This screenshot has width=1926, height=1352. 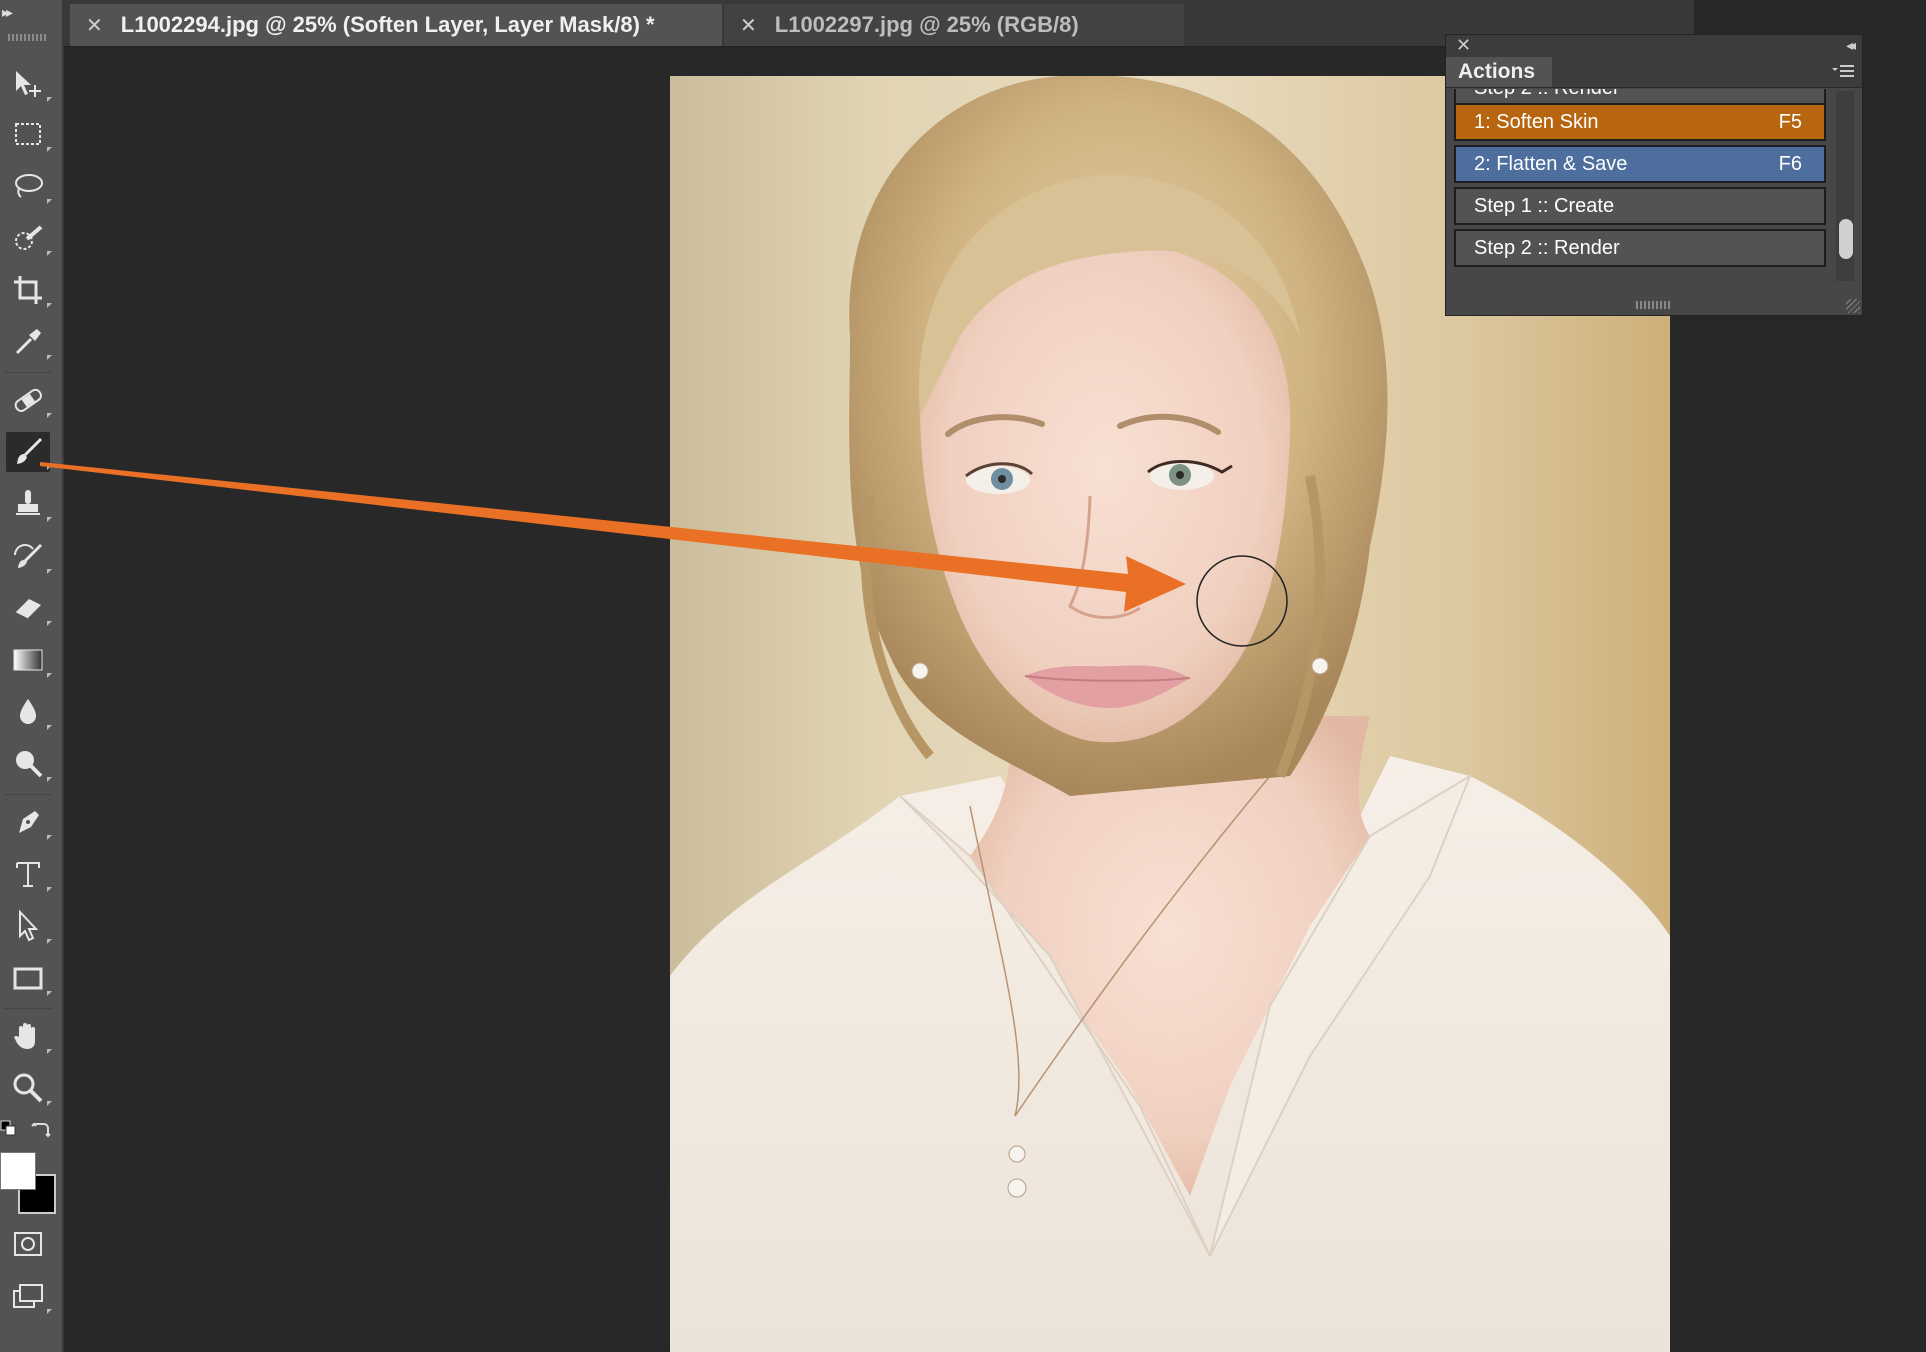 I want to click on path-selection-tool-icon, so click(x=29, y=926).